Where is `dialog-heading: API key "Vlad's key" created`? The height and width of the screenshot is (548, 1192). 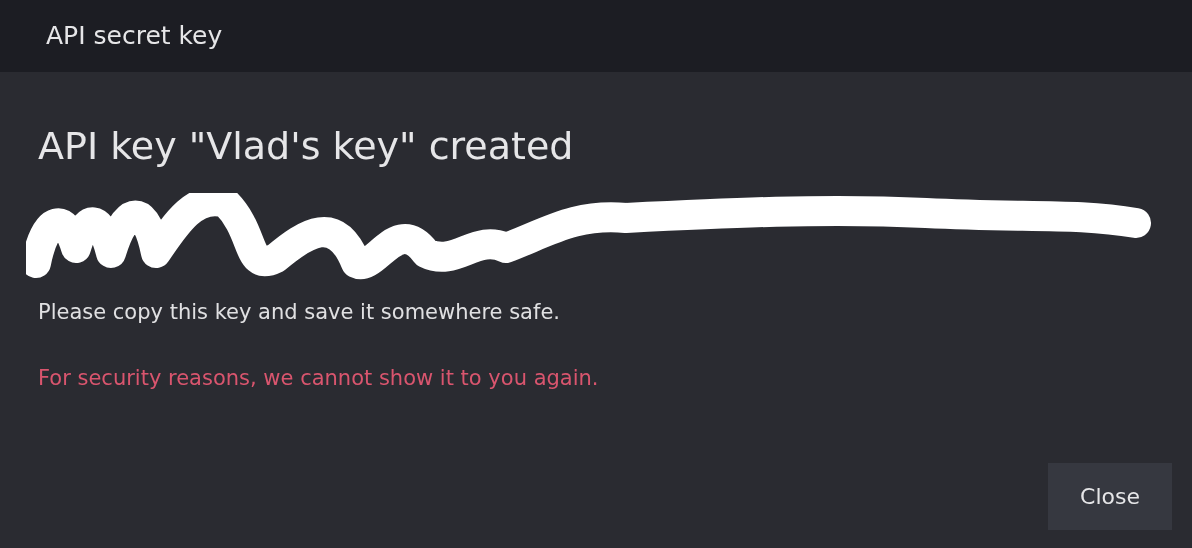 dialog-heading: API key "Vlad's key" created is located at coordinates (306, 146).